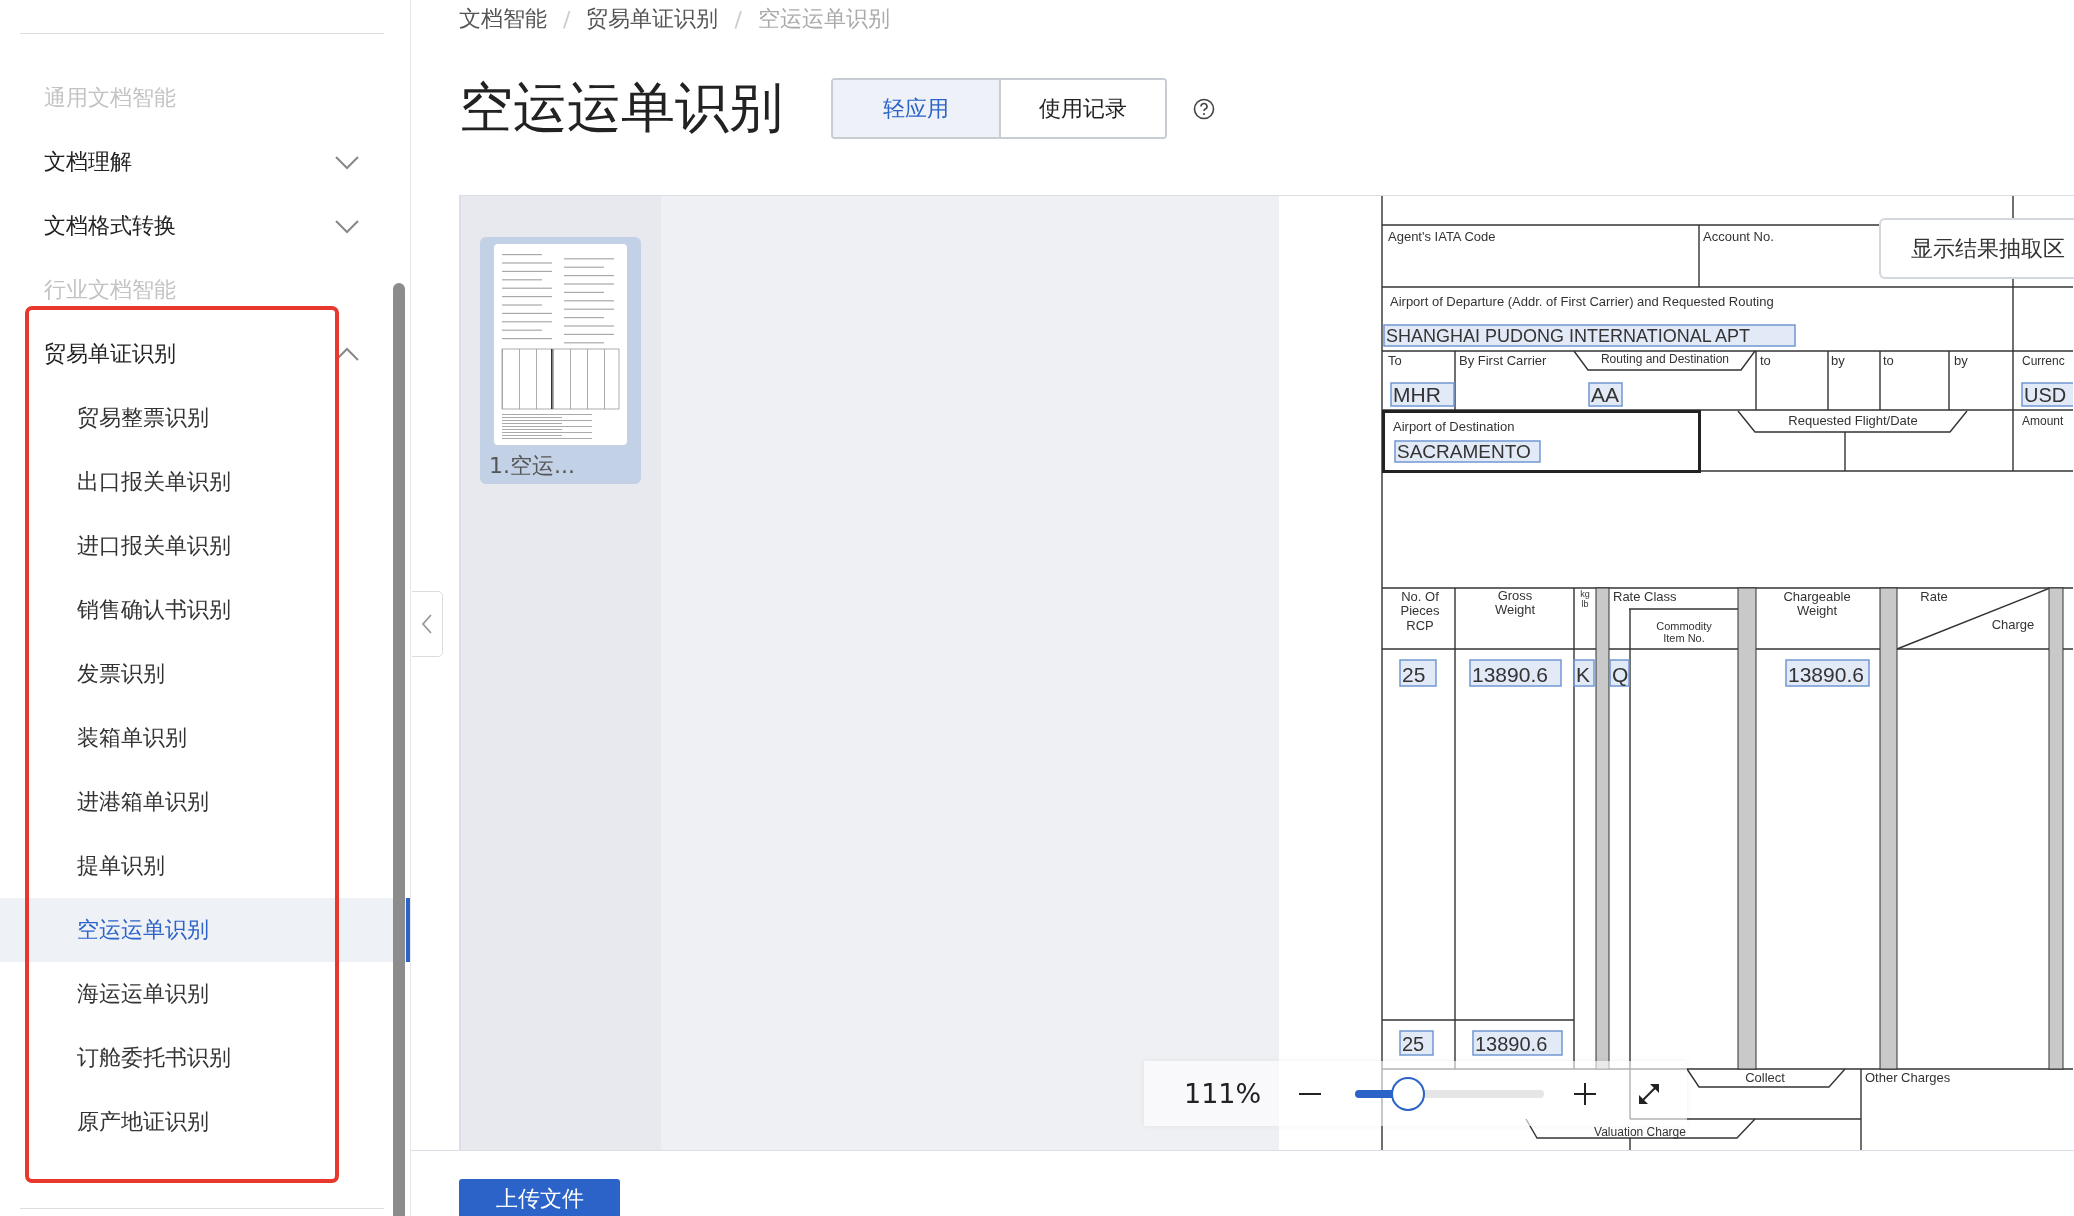  What do you see at coordinates (1442, 236) in the screenshot?
I see `form-label: Agent's IATA Code` at bounding box center [1442, 236].